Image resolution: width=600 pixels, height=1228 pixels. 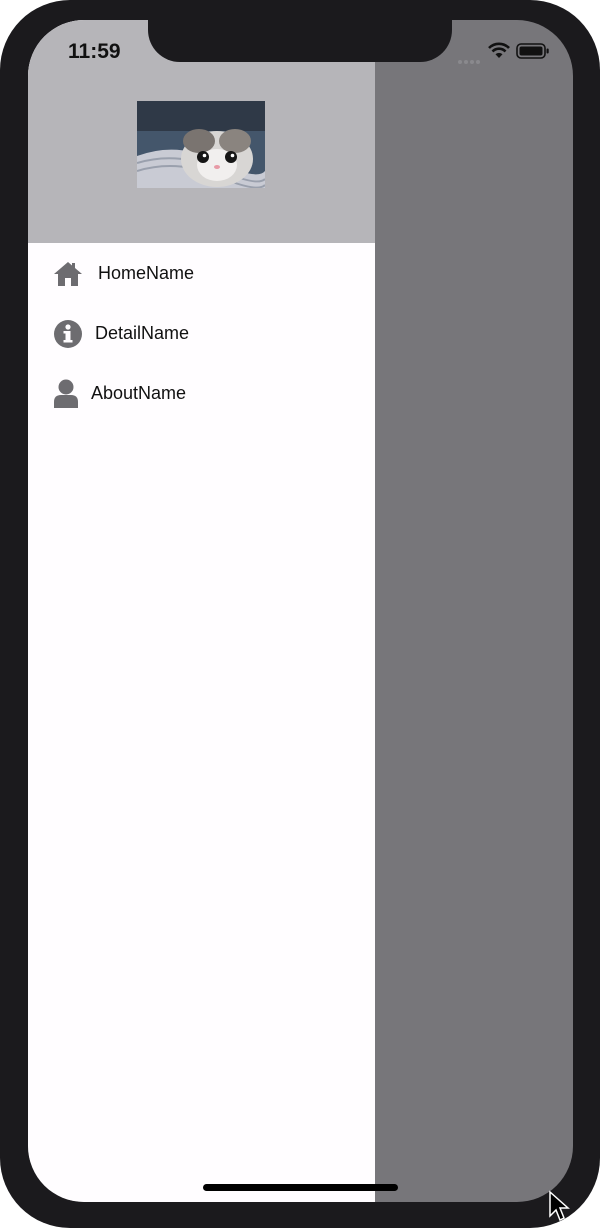 What do you see at coordinates (470, 62) in the screenshot?
I see `cellular-signal-icon` at bounding box center [470, 62].